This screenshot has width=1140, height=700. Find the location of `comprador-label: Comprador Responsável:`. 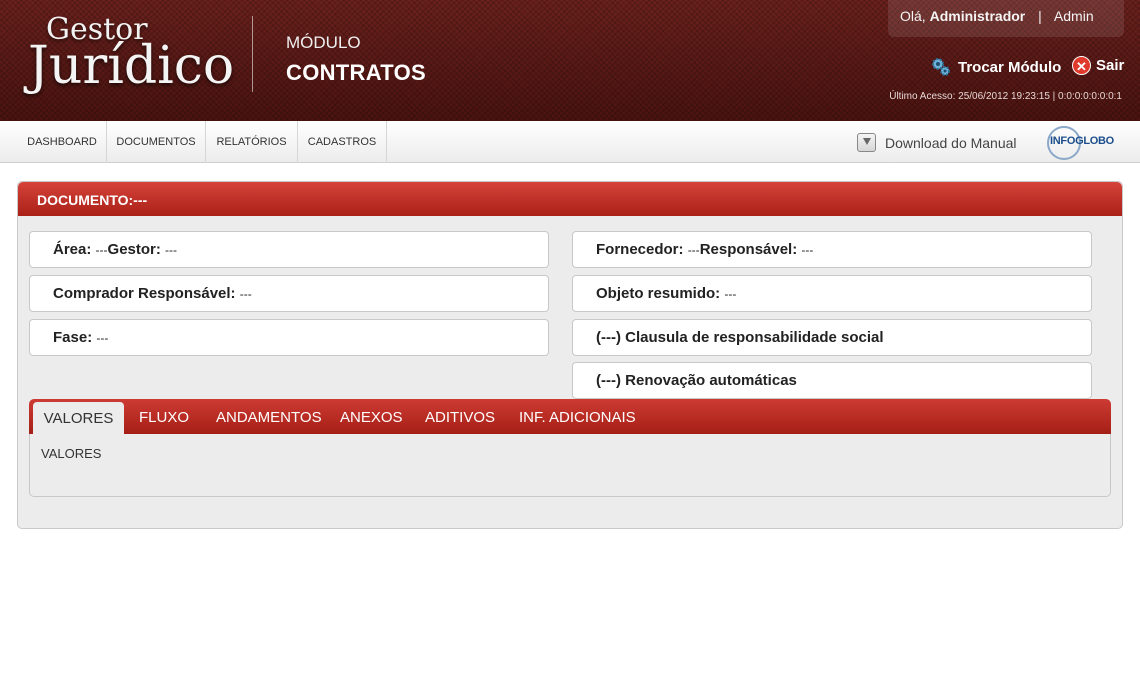

comprador-label: Comprador Responsável: is located at coordinates (144, 293).